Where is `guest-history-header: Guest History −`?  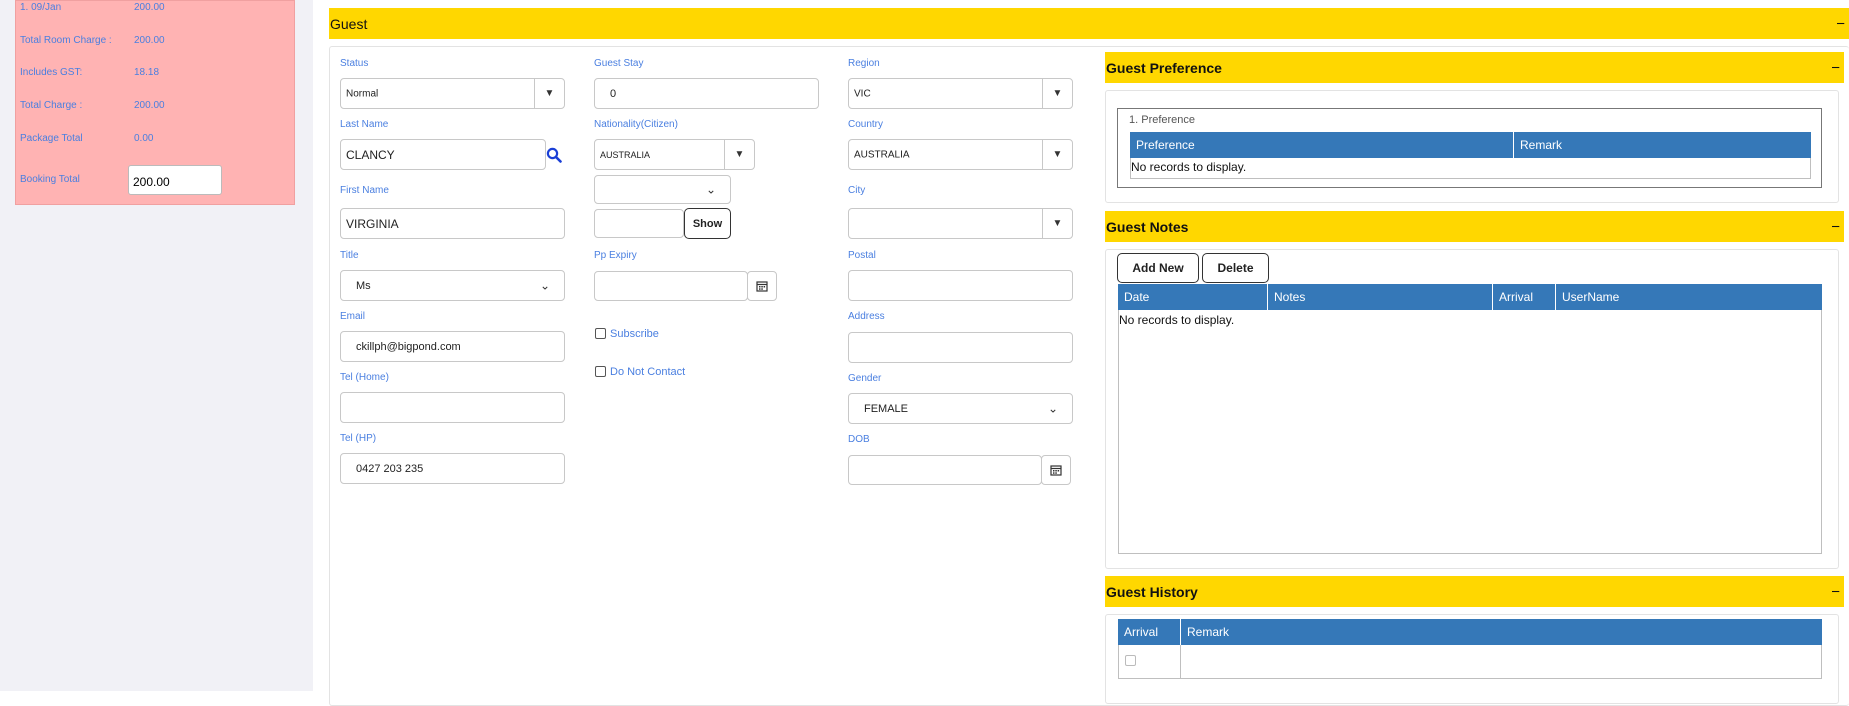
guest-history-header: Guest History − is located at coordinates (1474, 591).